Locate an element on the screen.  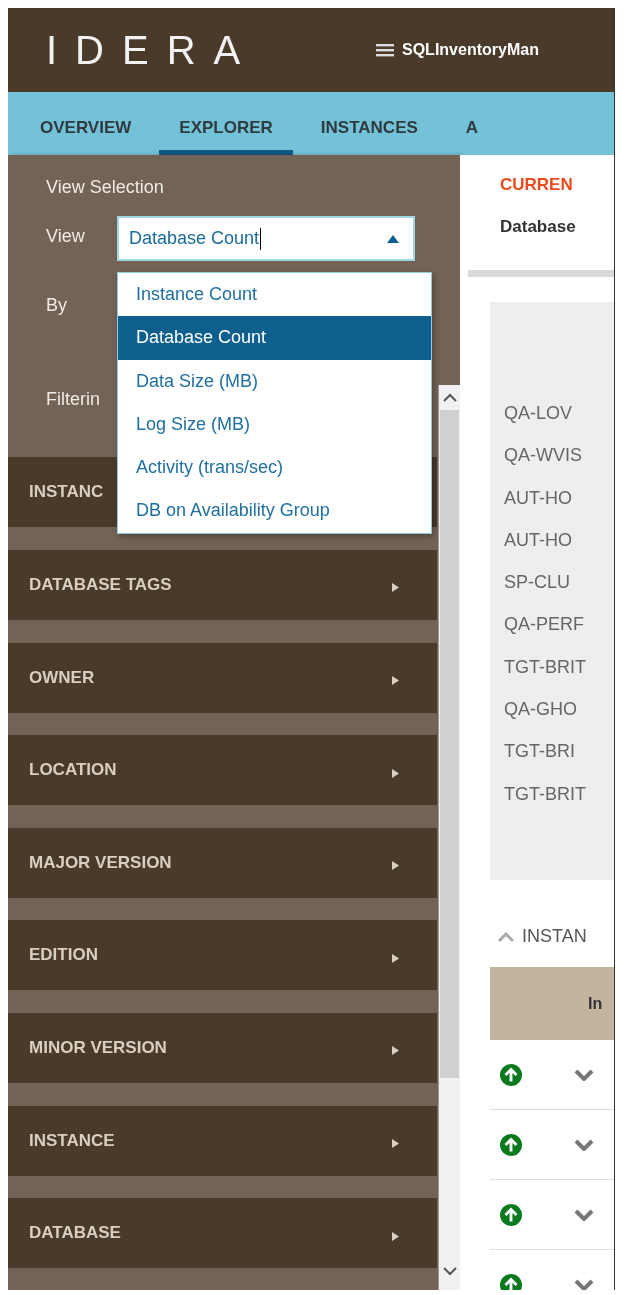
menu-icon is located at coordinates (385, 50).